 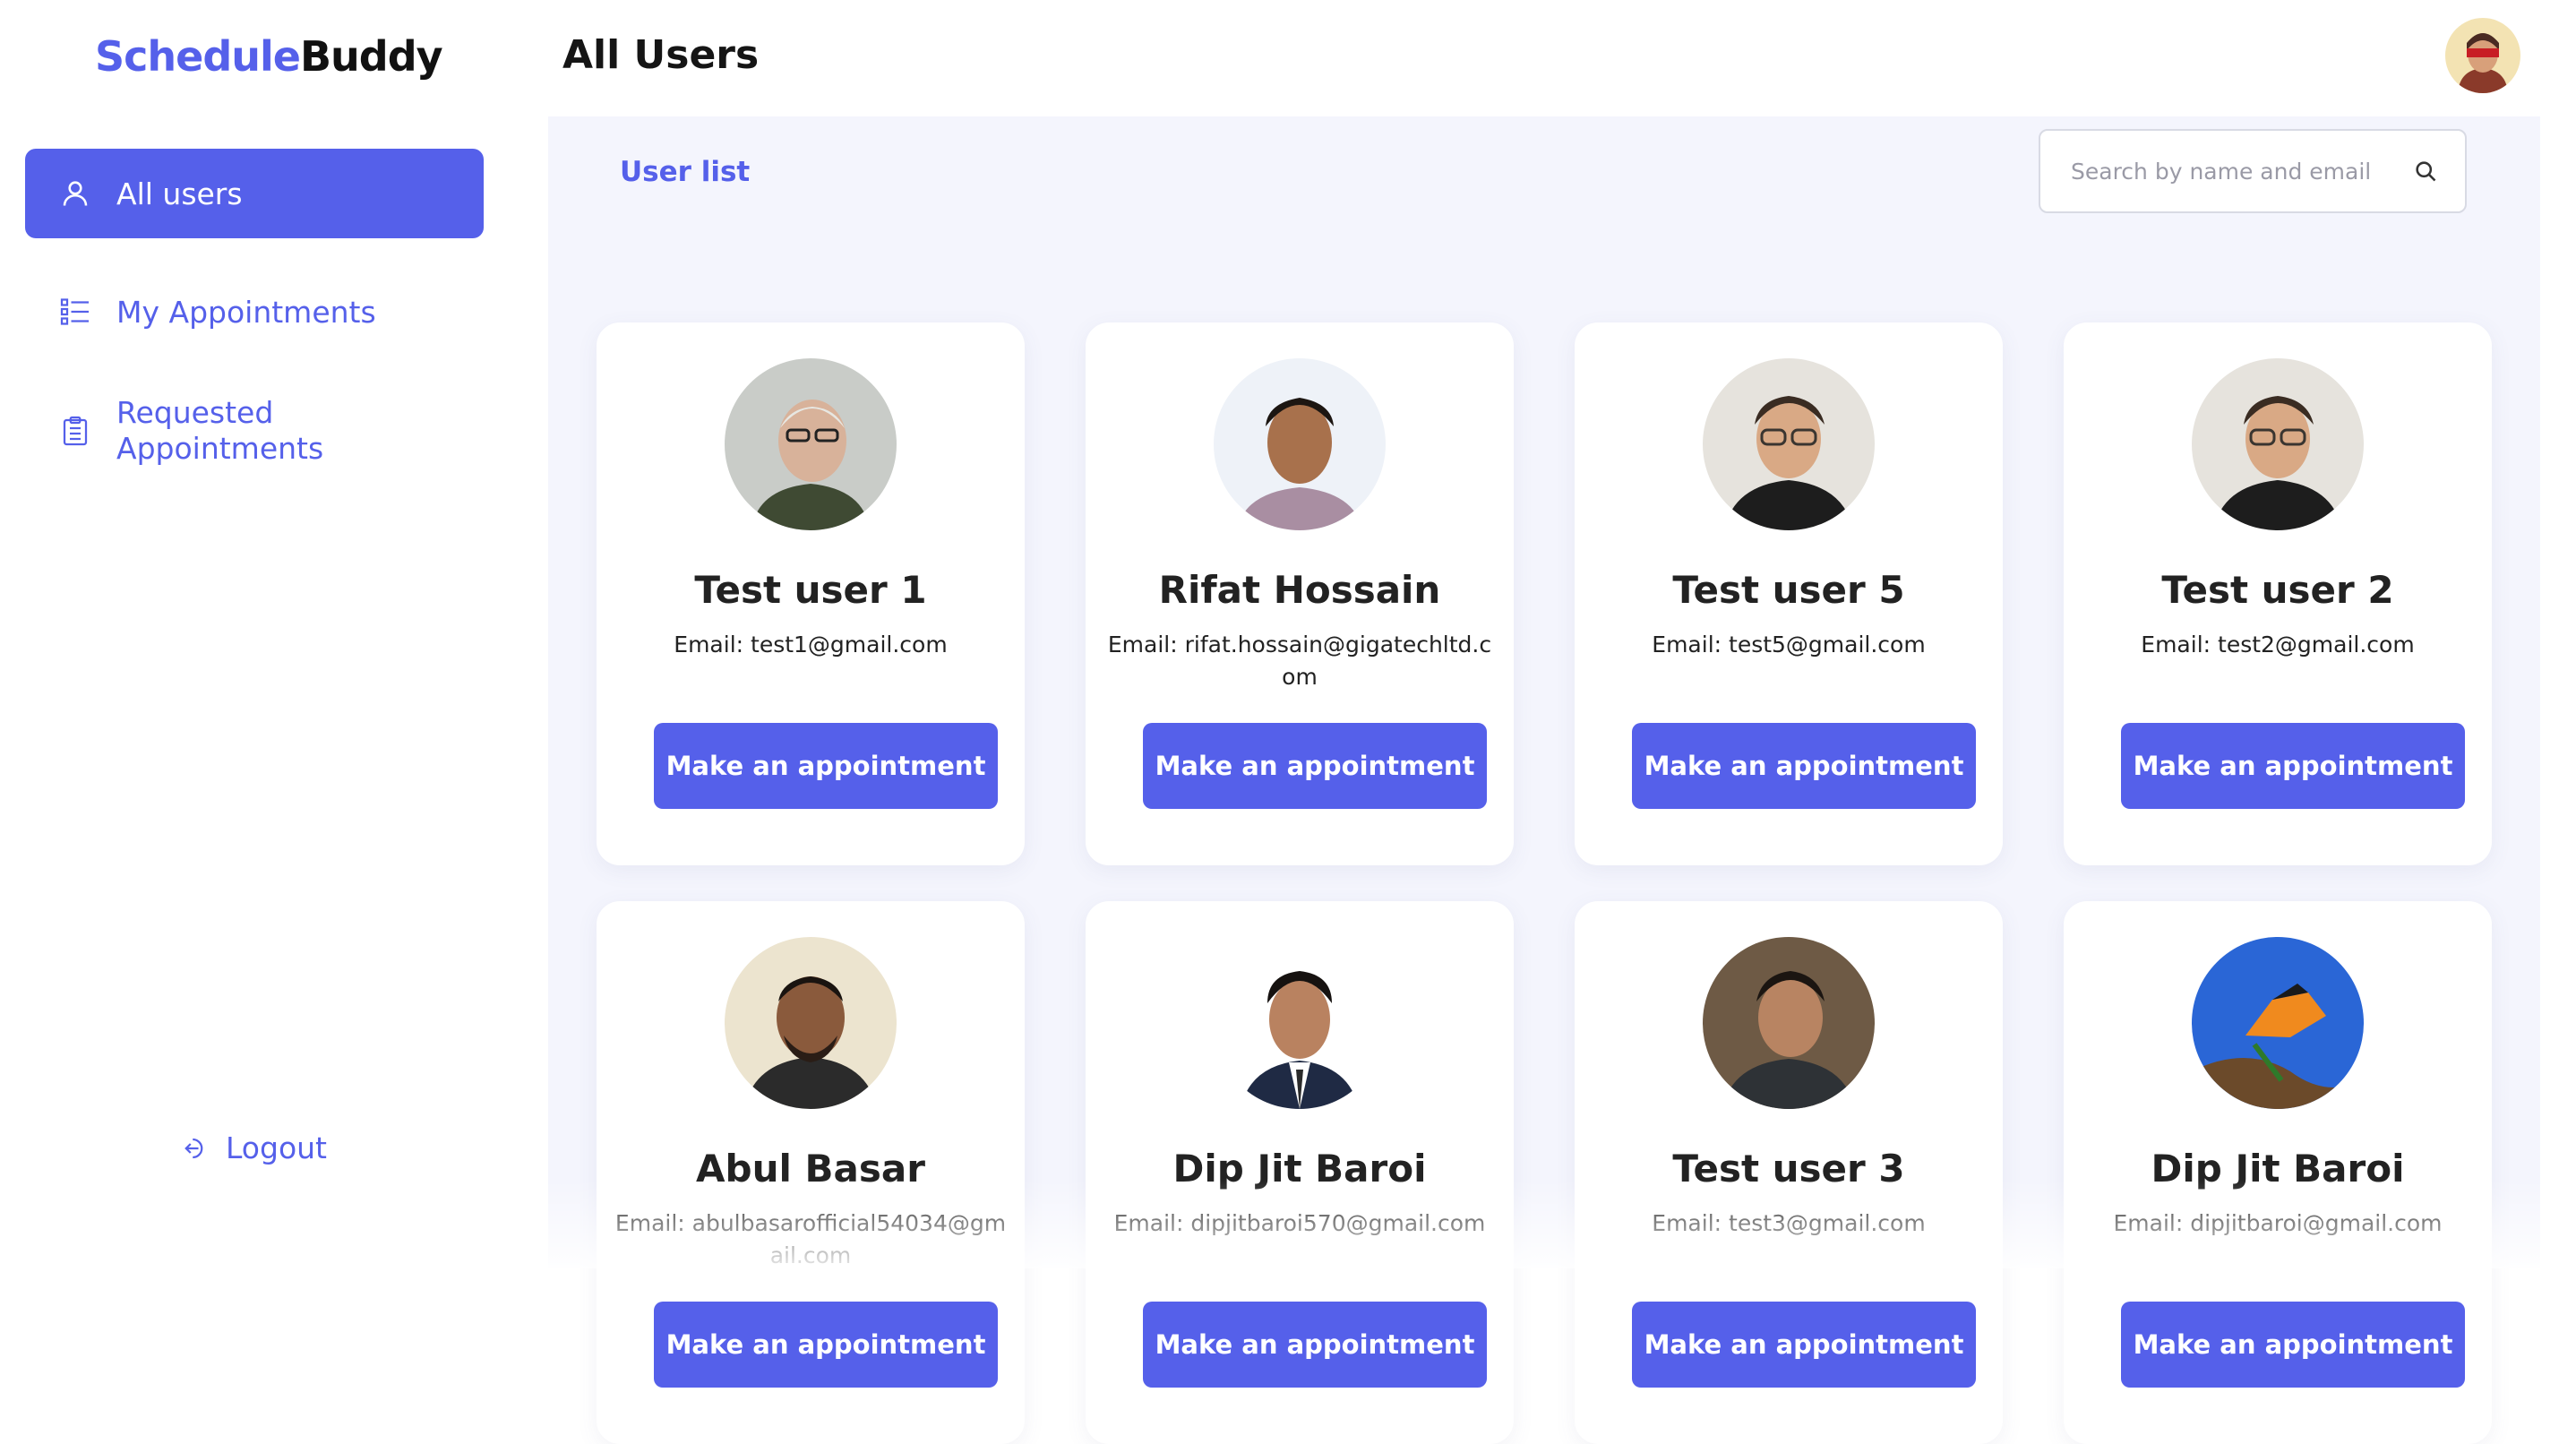 I want to click on user-name: Test user 2, so click(x=2277, y=590).